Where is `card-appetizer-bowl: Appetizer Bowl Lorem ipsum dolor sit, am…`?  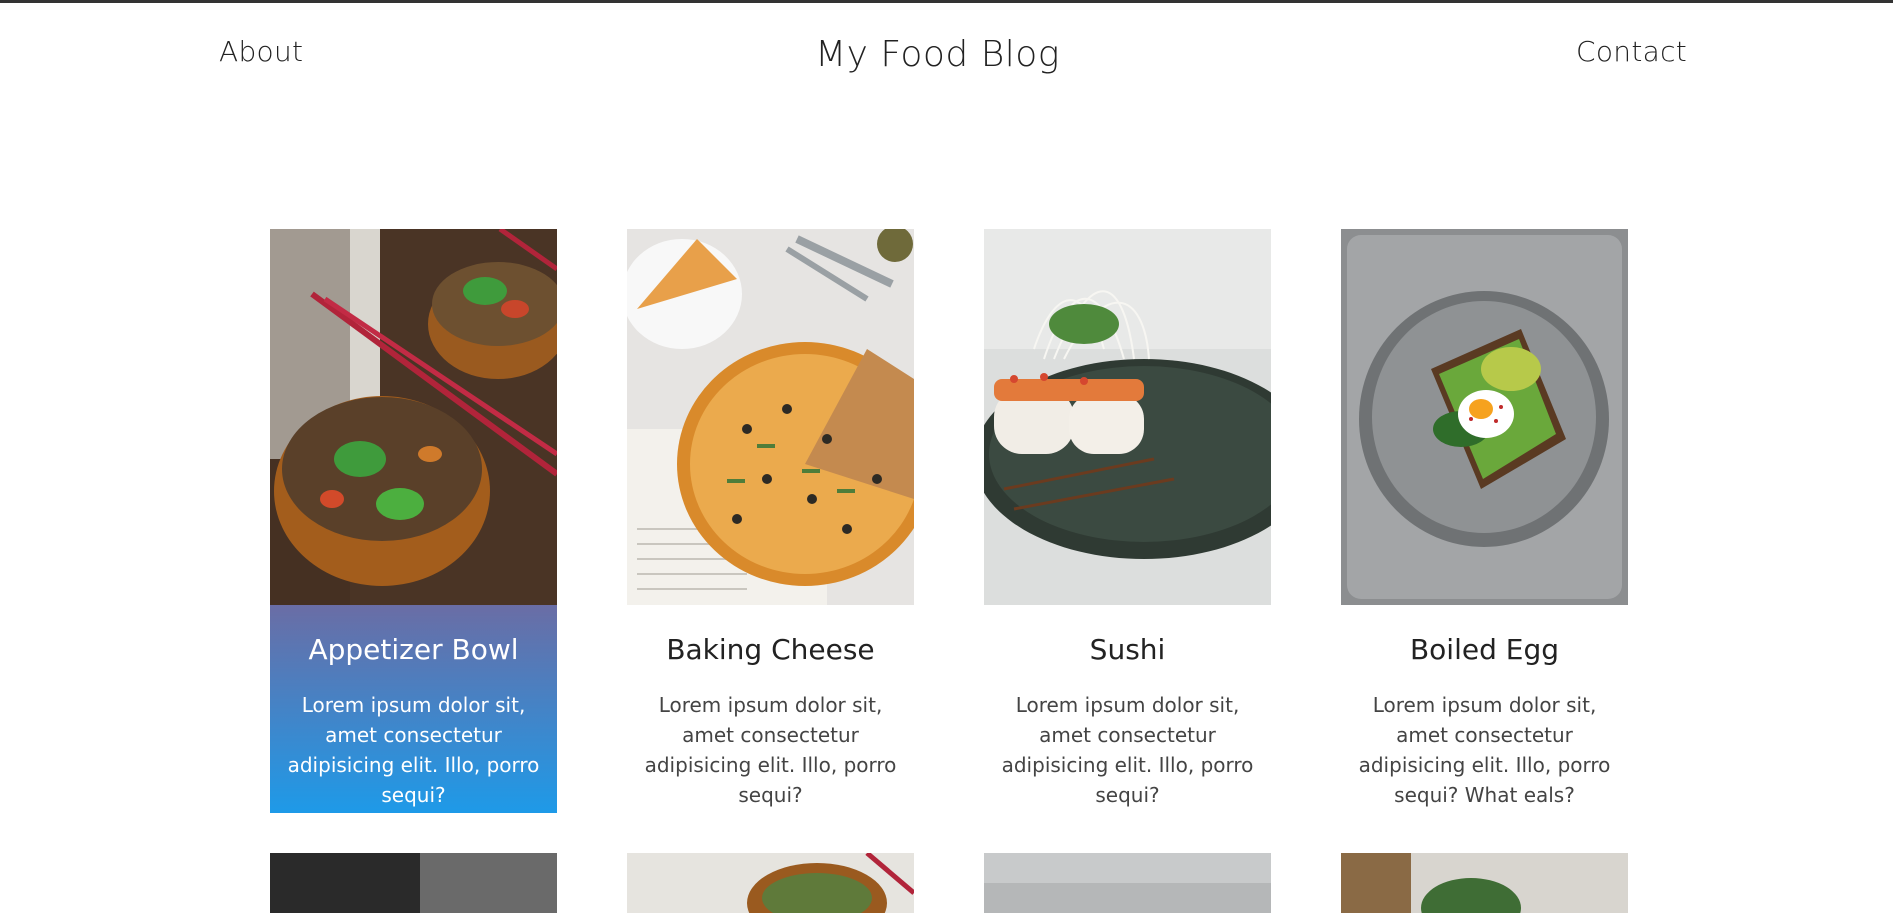 card-appetizer-bowl: Appetizer Bowl Lorem ipsum dolor sit, am… is located at coordinates (413, 521).